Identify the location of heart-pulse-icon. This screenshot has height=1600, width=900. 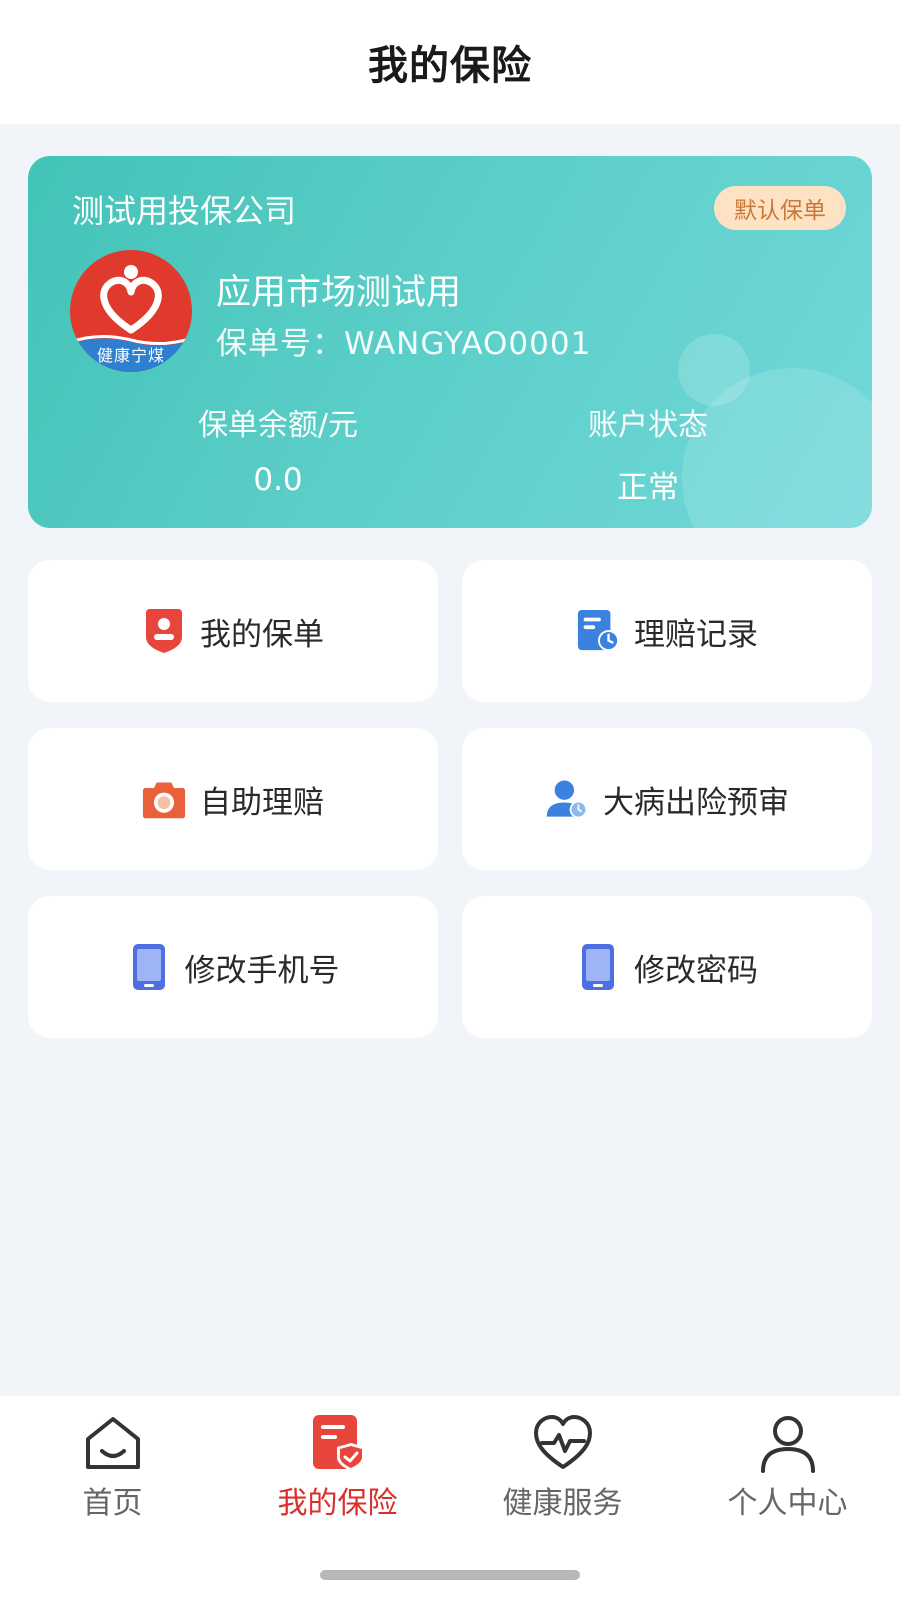
(563, 1443).